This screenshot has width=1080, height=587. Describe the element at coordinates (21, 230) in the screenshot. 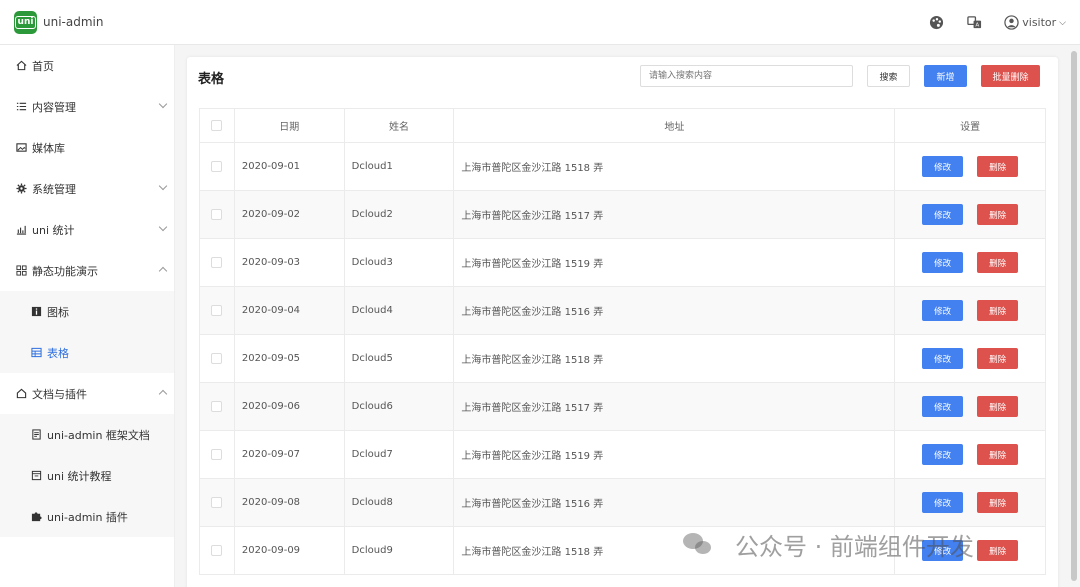

I see `chart-icon` at that location.